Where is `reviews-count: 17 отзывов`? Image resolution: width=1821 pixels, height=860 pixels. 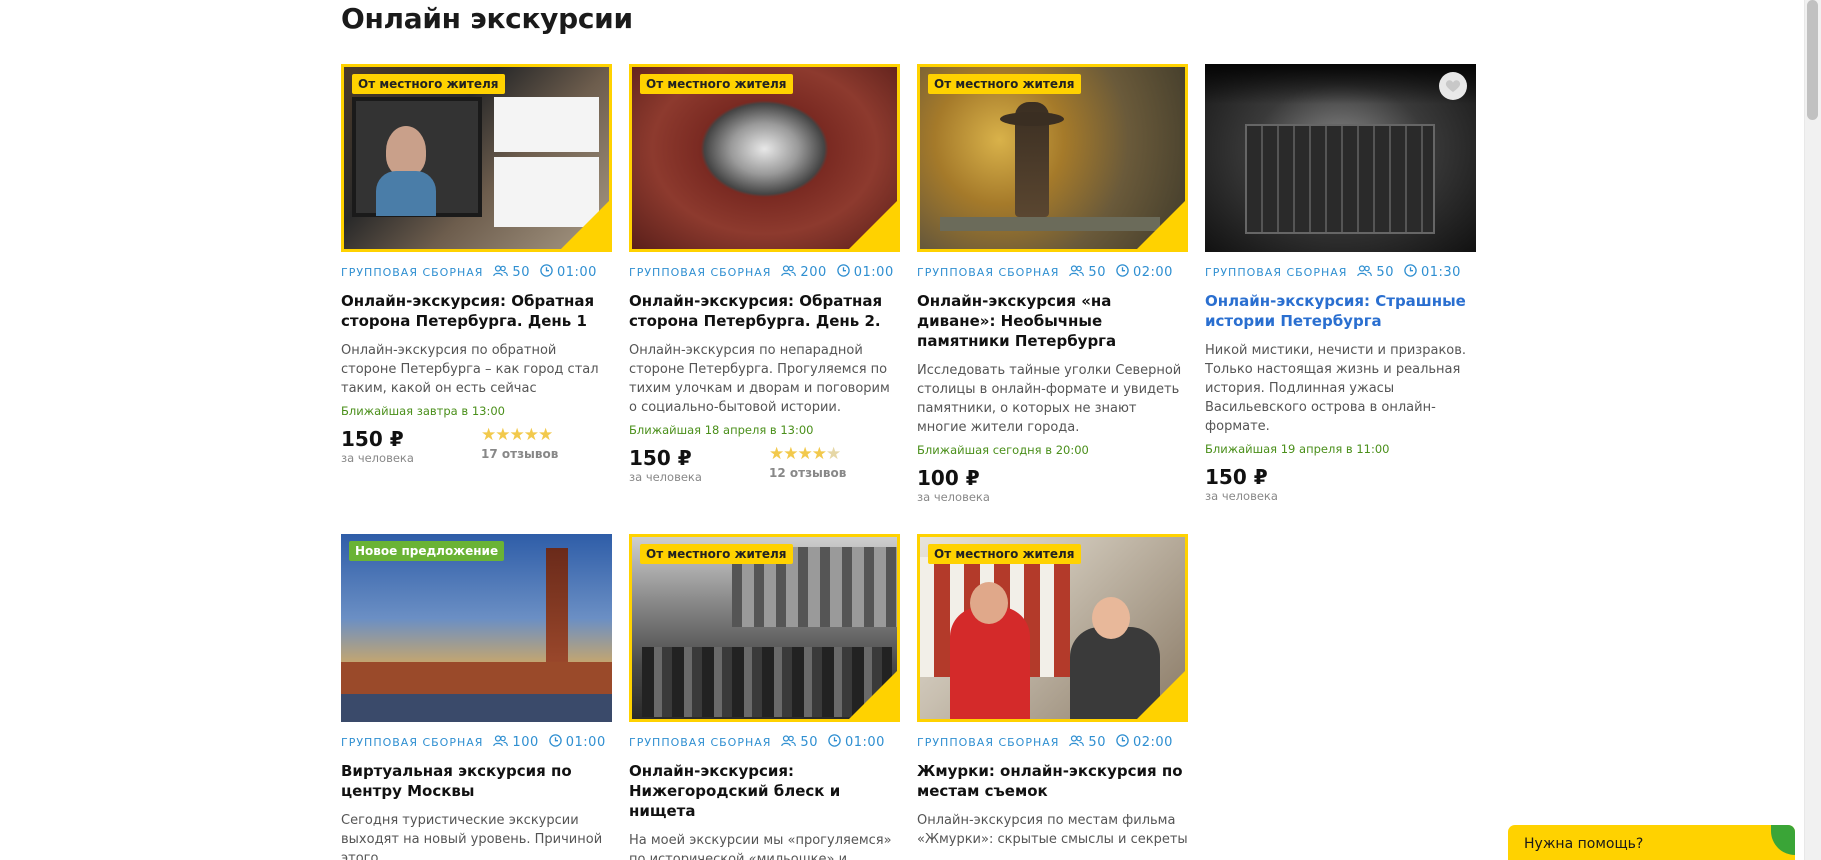
reviews-count: 17 отзывов is located at coordinates (519, 454).